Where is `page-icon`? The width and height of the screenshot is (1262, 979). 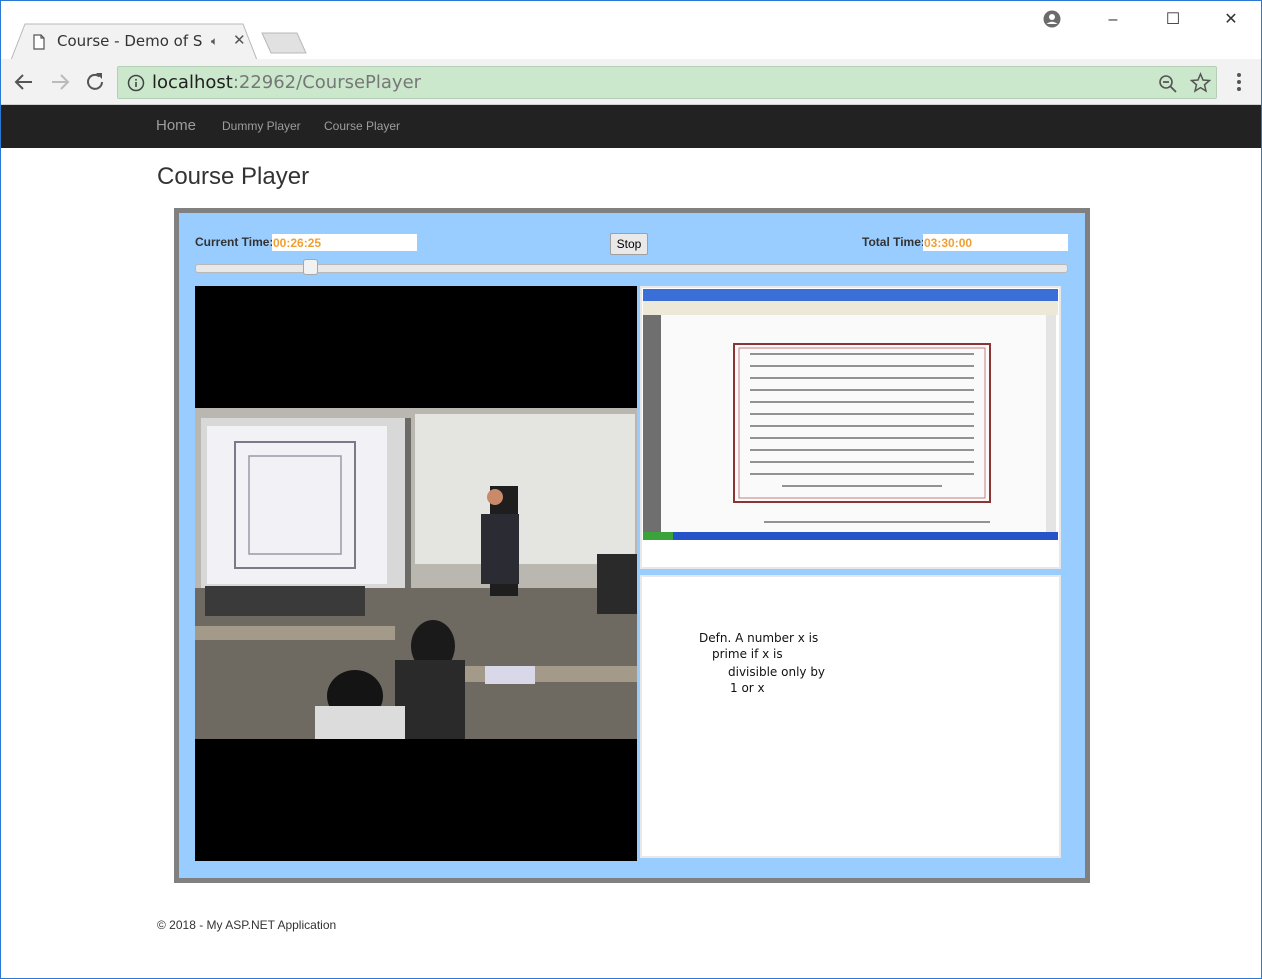
page-icon is located at coordinates (39, 42).